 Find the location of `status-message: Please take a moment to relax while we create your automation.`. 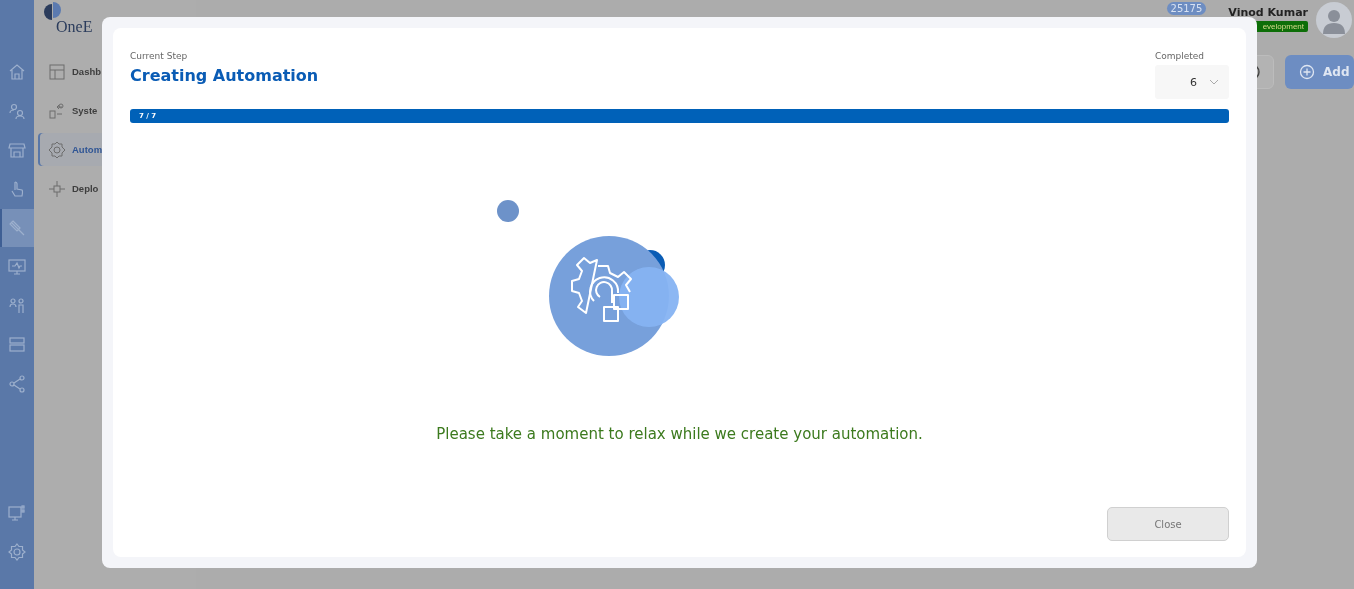

status-message: Please take a moment to relax while we create your automation. is located at coordinates (679, 434).